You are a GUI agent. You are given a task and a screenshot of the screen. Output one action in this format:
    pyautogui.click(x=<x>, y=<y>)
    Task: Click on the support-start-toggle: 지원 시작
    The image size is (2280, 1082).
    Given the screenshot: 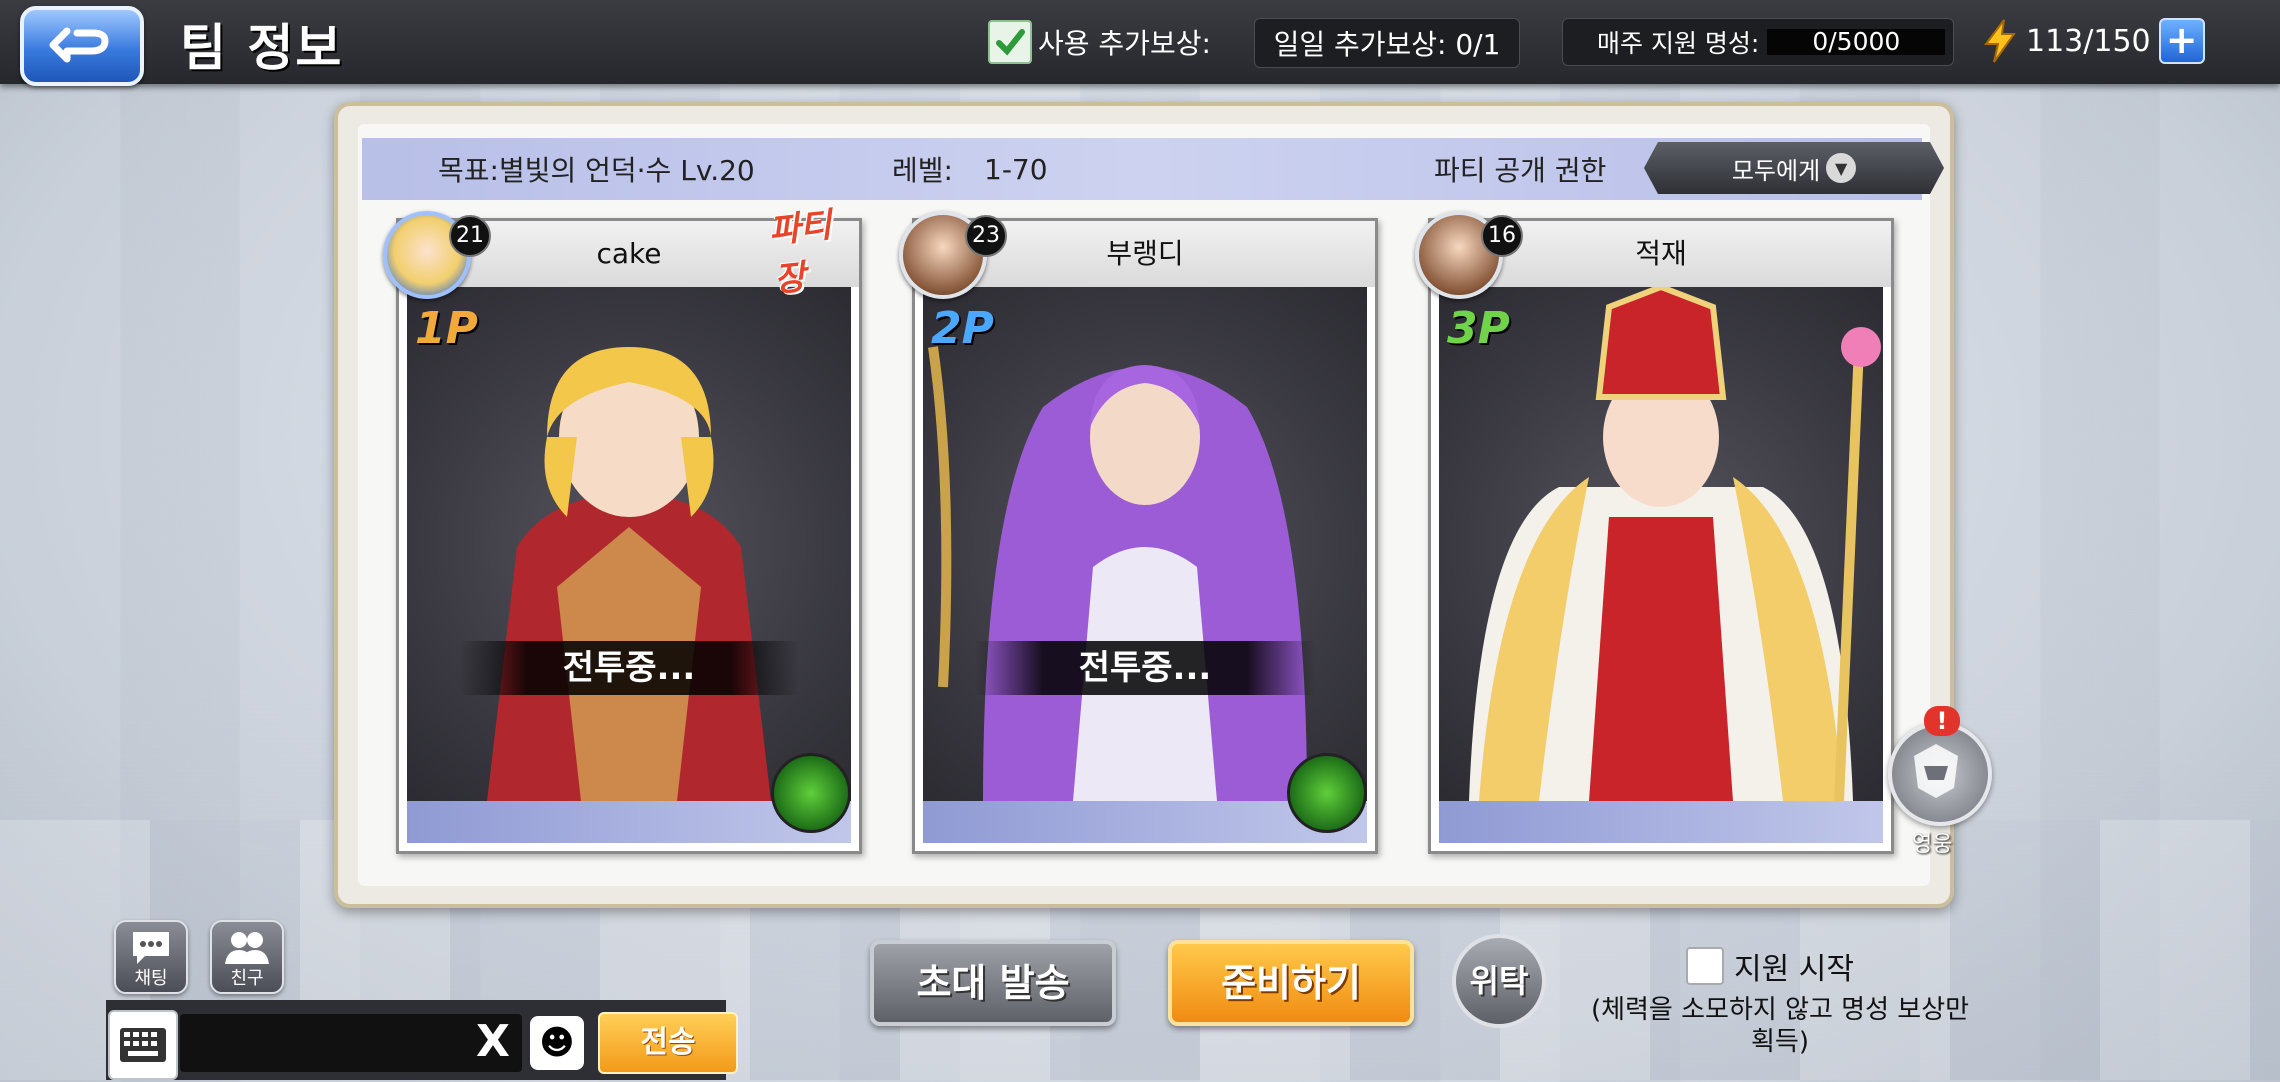 What is the action you would take?
    pyautogui.click(x=1770, y=966)
    